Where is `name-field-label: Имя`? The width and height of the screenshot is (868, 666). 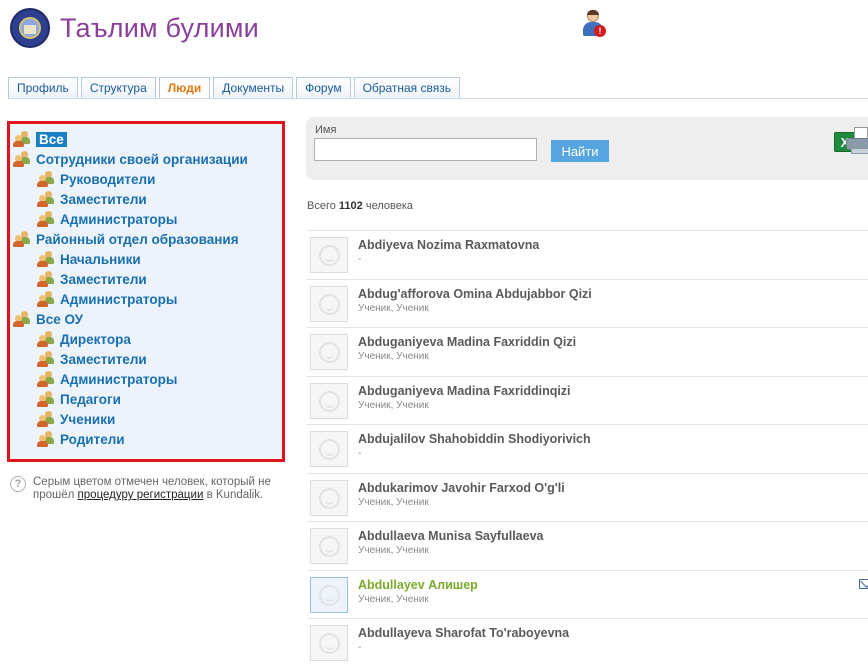
name-field-label: Имя is located at coordinates (326, 130).